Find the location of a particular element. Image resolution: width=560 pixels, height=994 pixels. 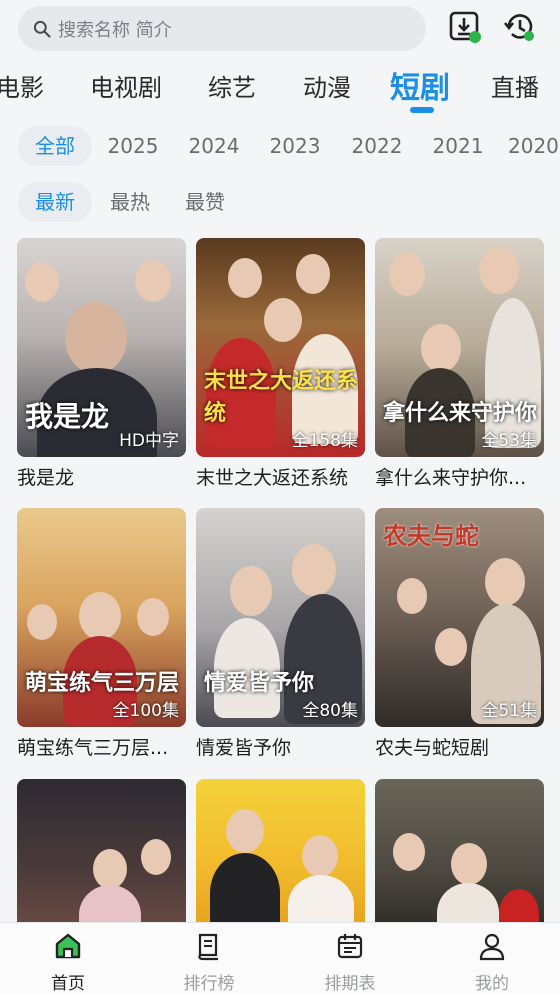

nav-ranking: 排行榜 is located at coordinates (209, 962).